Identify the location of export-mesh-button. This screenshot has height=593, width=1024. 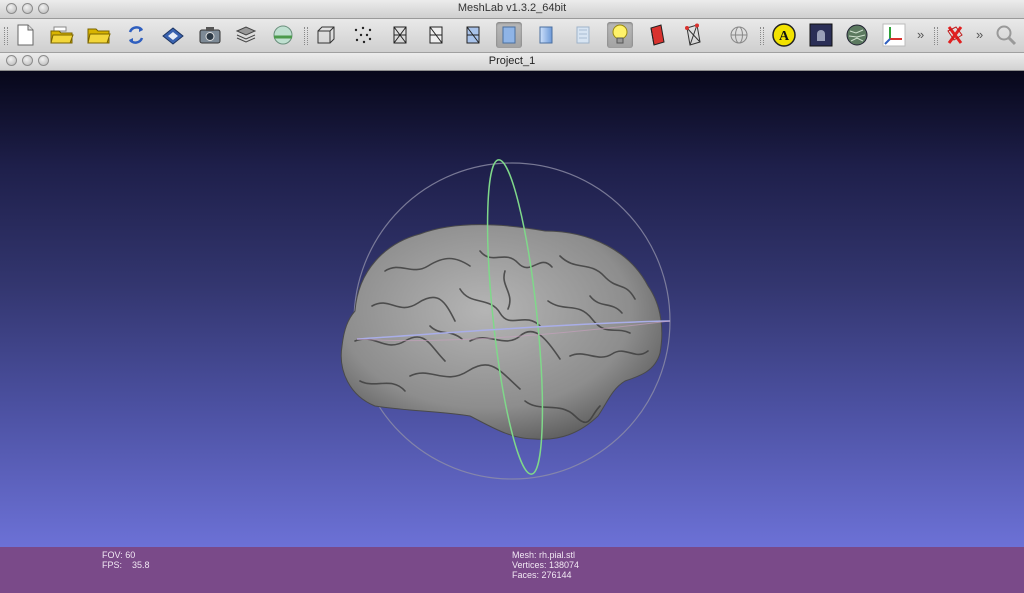
(173, 35).